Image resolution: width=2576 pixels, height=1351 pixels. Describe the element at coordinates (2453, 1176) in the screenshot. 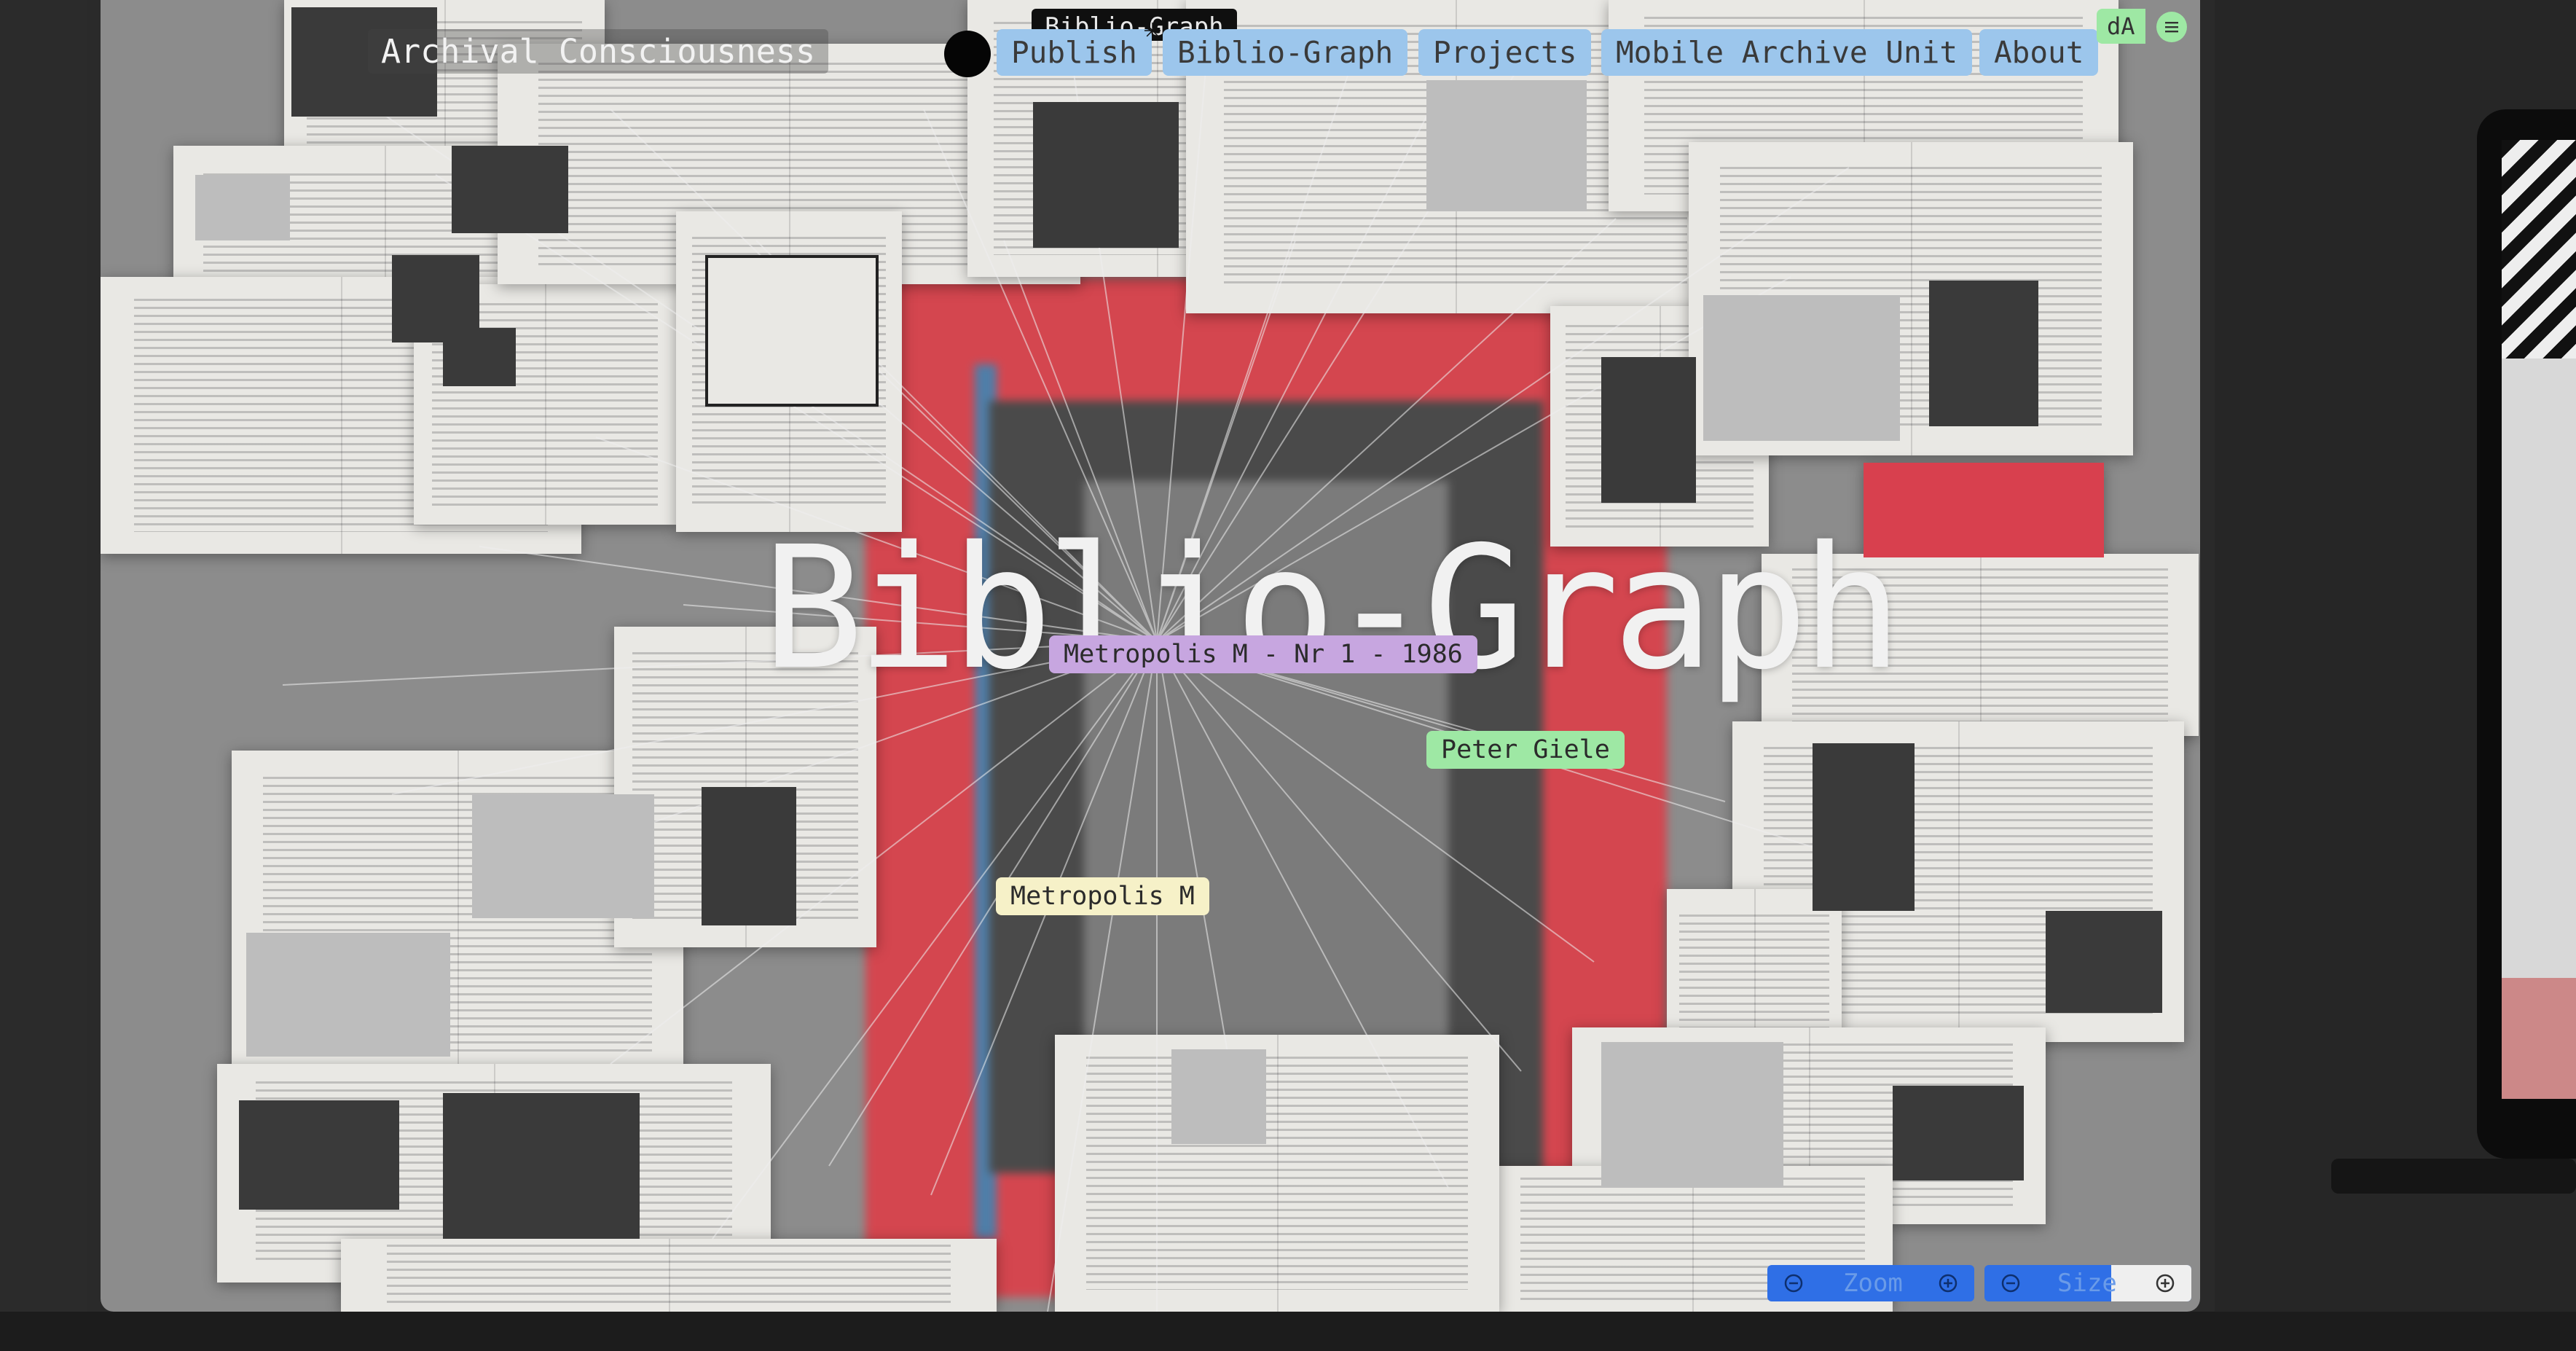

I see `laptop-base` at that location.